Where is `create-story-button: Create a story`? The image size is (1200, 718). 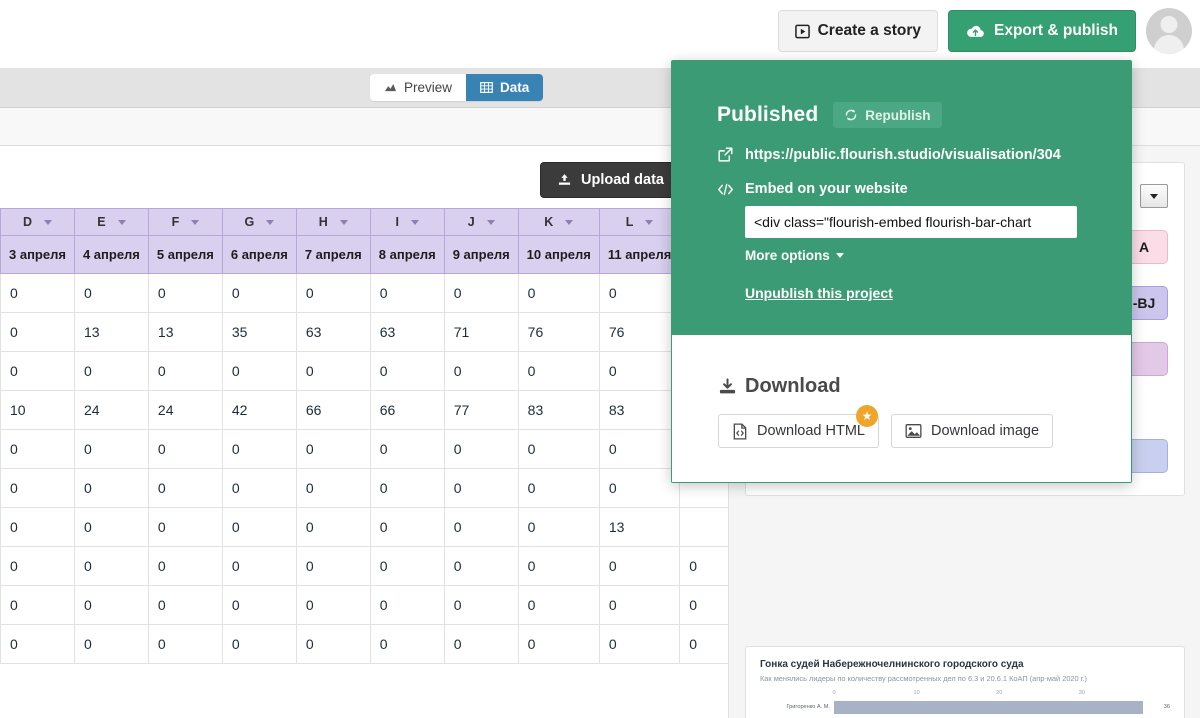 create-story-button: Create a story is located at coordinates (857, 31).